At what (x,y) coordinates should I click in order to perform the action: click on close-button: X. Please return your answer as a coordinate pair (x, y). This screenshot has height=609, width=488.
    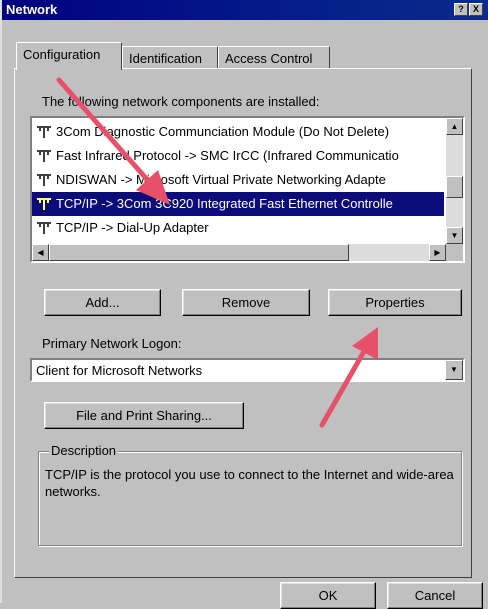
    Looking at the image, I should click on (476, 9).